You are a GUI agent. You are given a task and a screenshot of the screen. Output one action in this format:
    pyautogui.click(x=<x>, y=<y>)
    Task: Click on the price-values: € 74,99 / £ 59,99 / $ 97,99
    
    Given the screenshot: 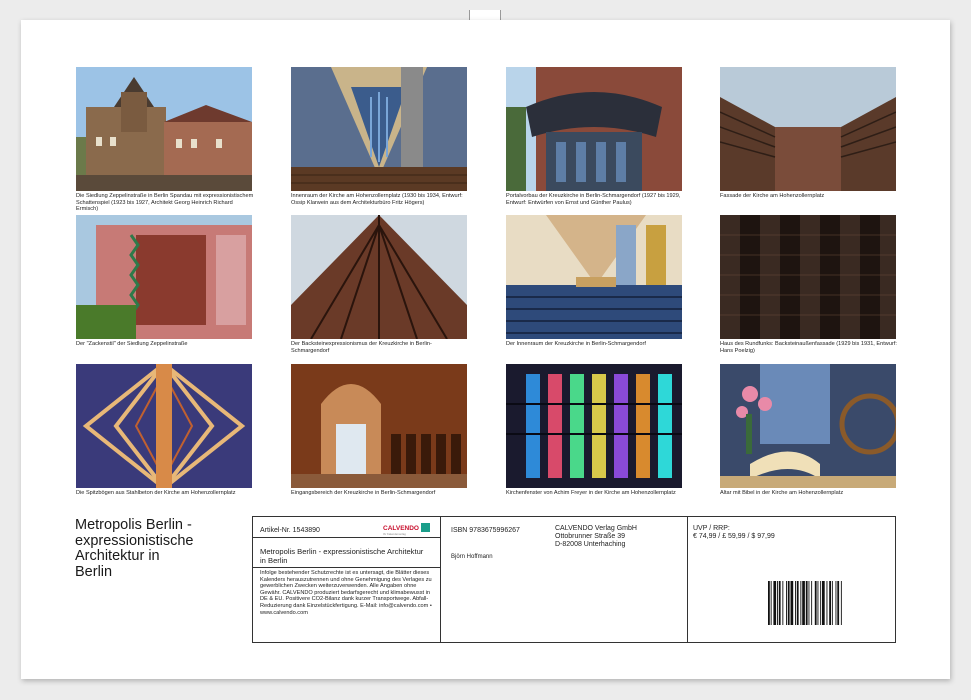 What is the action you would take?
    pyautogui.click(x=734, y=536)
    